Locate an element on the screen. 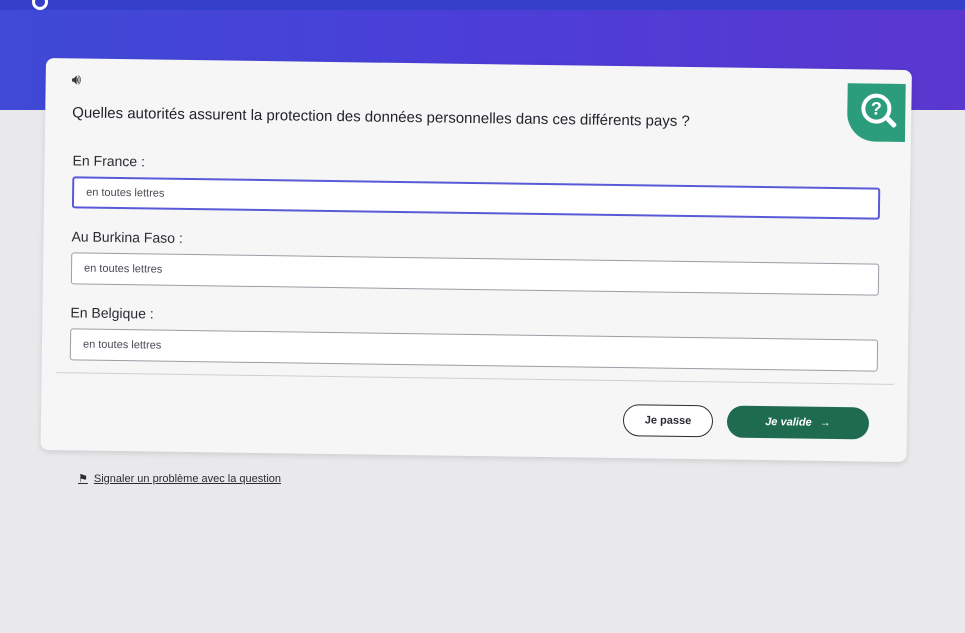 The height and width of the screenshot is (633, 965). flag-icon: ⚑ is located at coordinates (83, 479).